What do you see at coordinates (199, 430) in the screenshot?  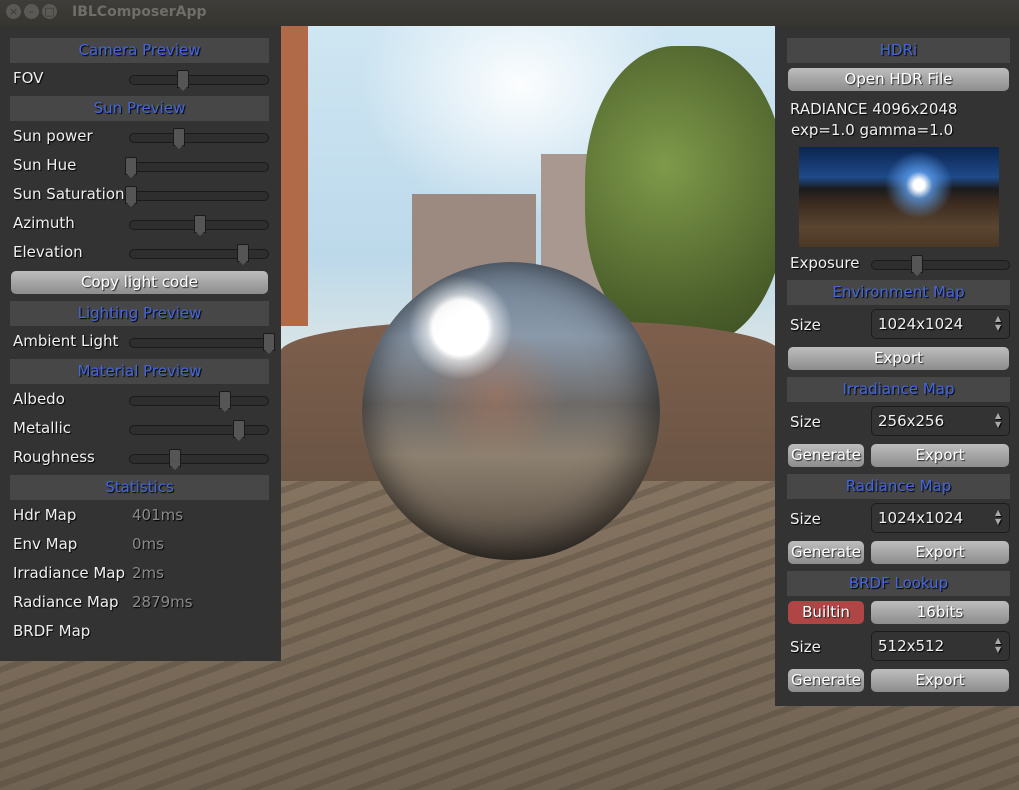 I see `metallic-slider` at bounding box center [199, 430].